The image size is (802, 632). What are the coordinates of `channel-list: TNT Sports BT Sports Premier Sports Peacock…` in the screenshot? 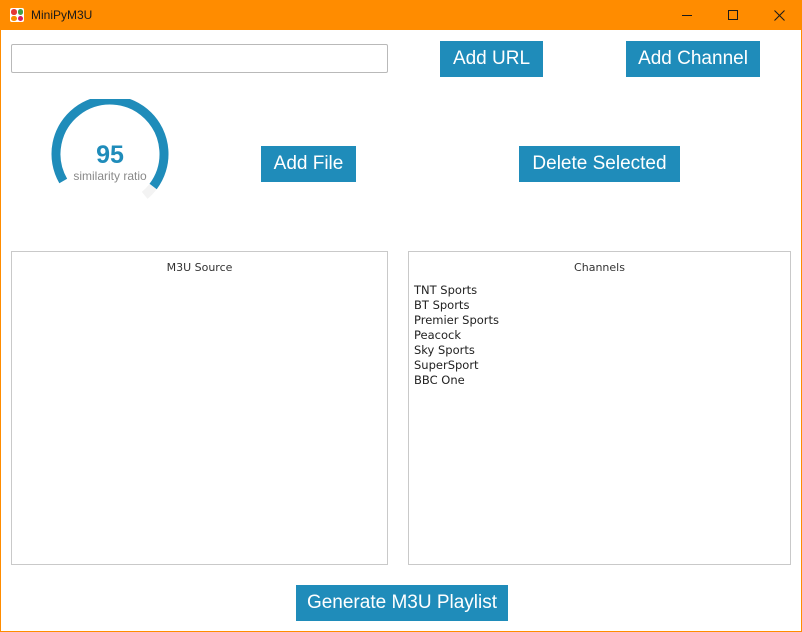 It's located at (456, 335).